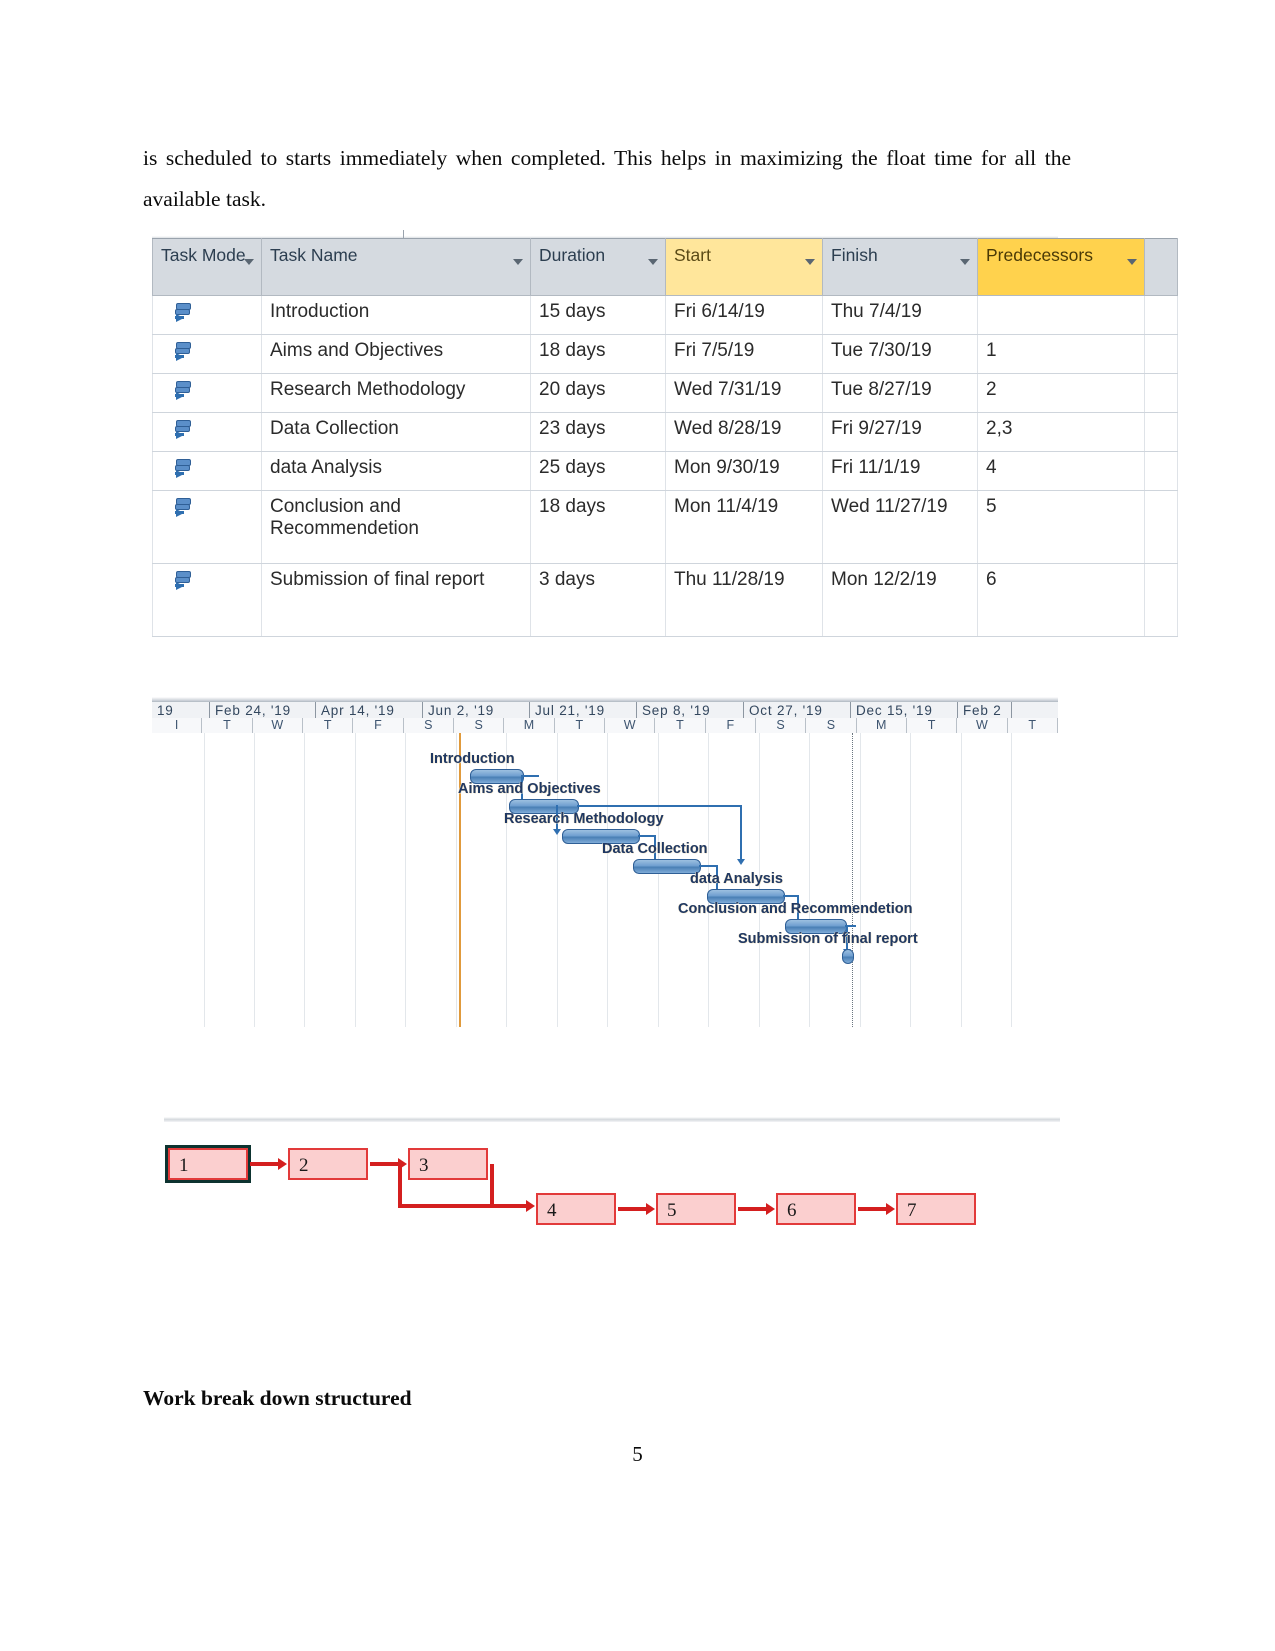 This screenshot has width=1275, height=1651. What do you see at coordinates (744, 315) in the screenshot?
I see `cell-start: Fri 6/14/19` at bounding box center [744, 315].